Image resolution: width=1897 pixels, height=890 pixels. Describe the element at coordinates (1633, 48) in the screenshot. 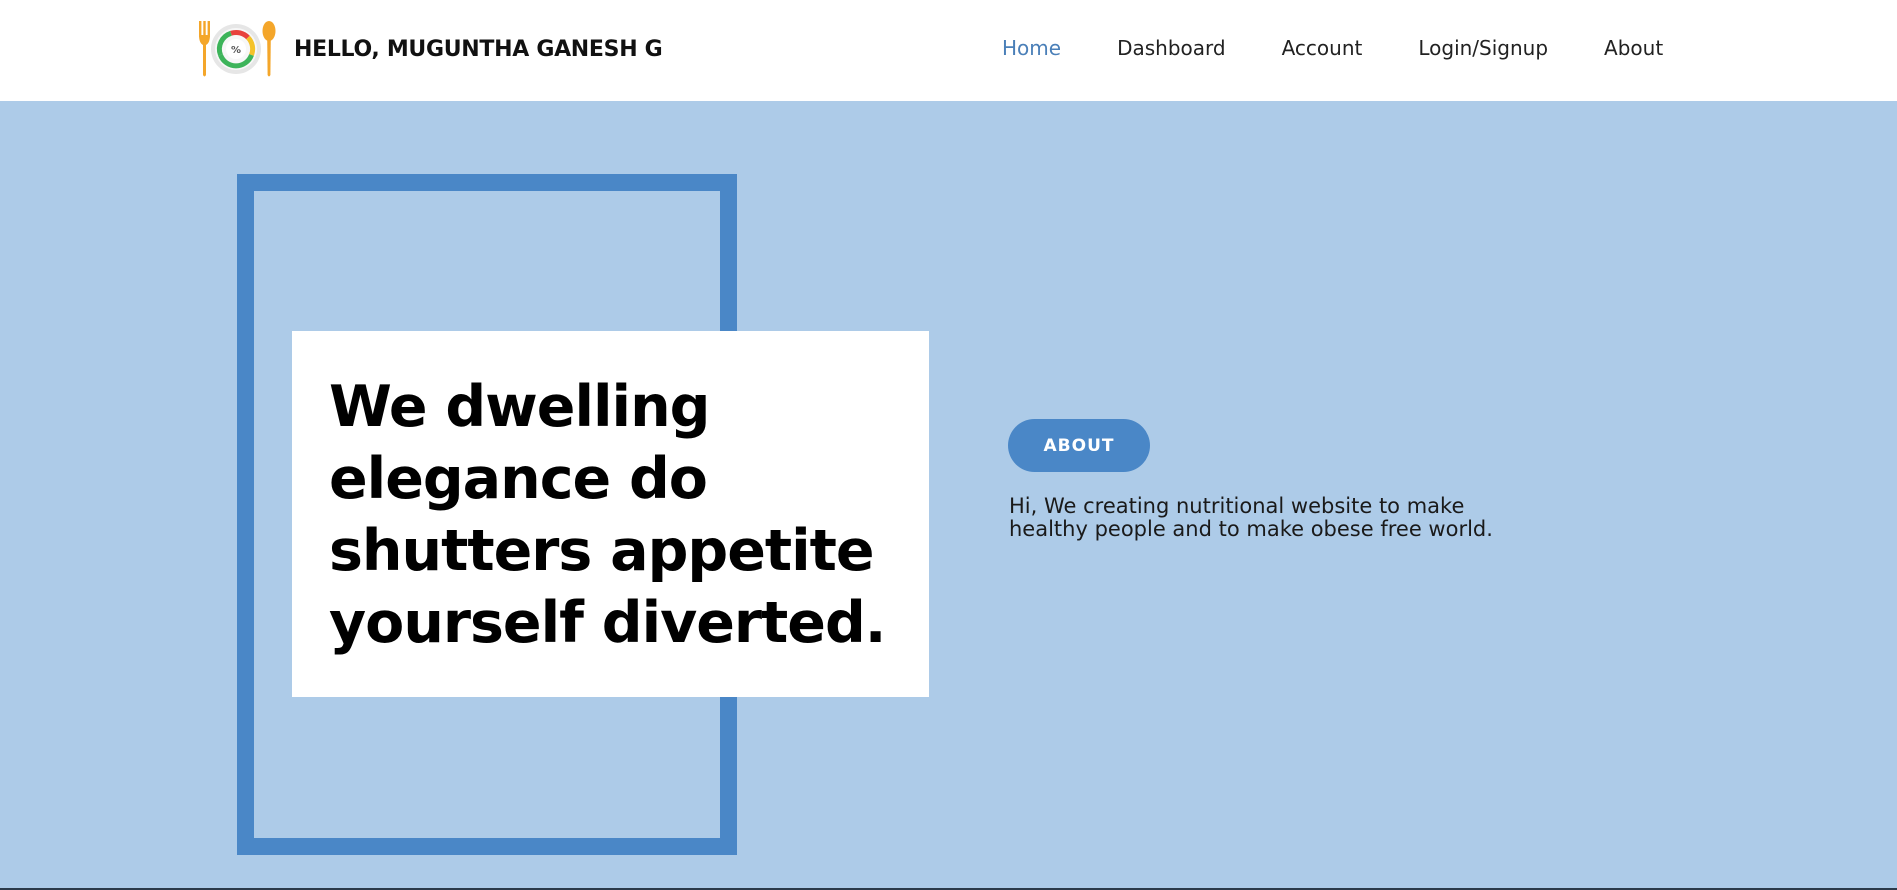

I see `nav-about-link: About` at that location.